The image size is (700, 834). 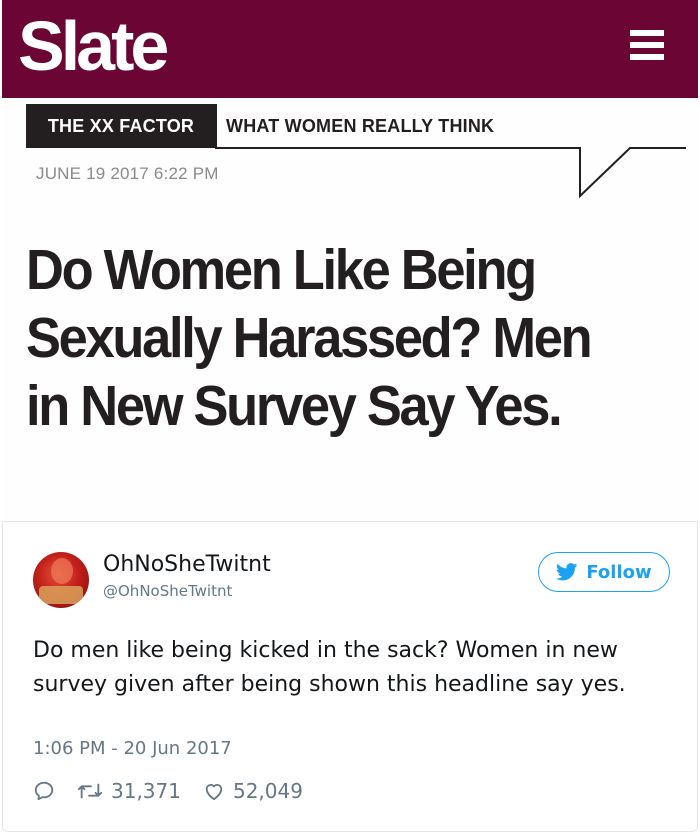 What do you see at coordinates (90, 791) in the screenshot?
I see `retweet-icon` at bounding box center [90, 791].